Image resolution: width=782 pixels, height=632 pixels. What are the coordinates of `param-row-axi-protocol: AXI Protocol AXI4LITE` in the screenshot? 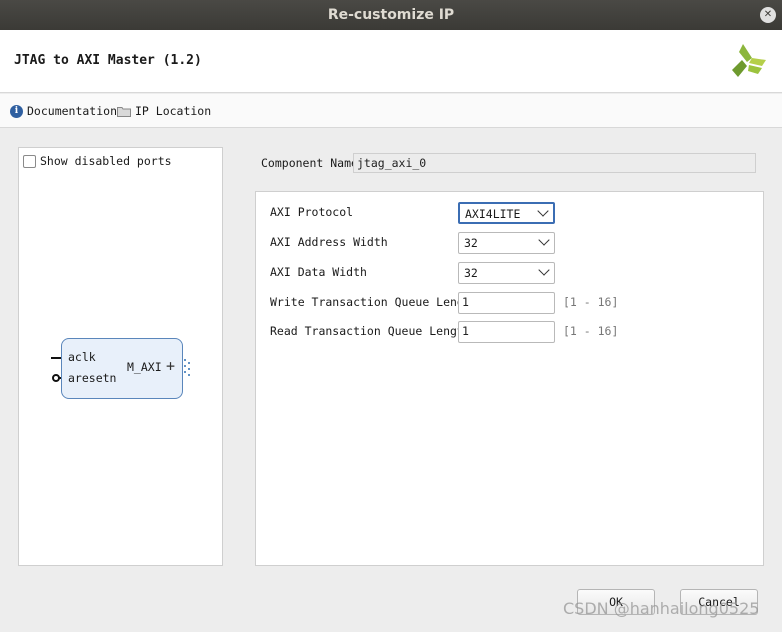 It's located at (510, 213).